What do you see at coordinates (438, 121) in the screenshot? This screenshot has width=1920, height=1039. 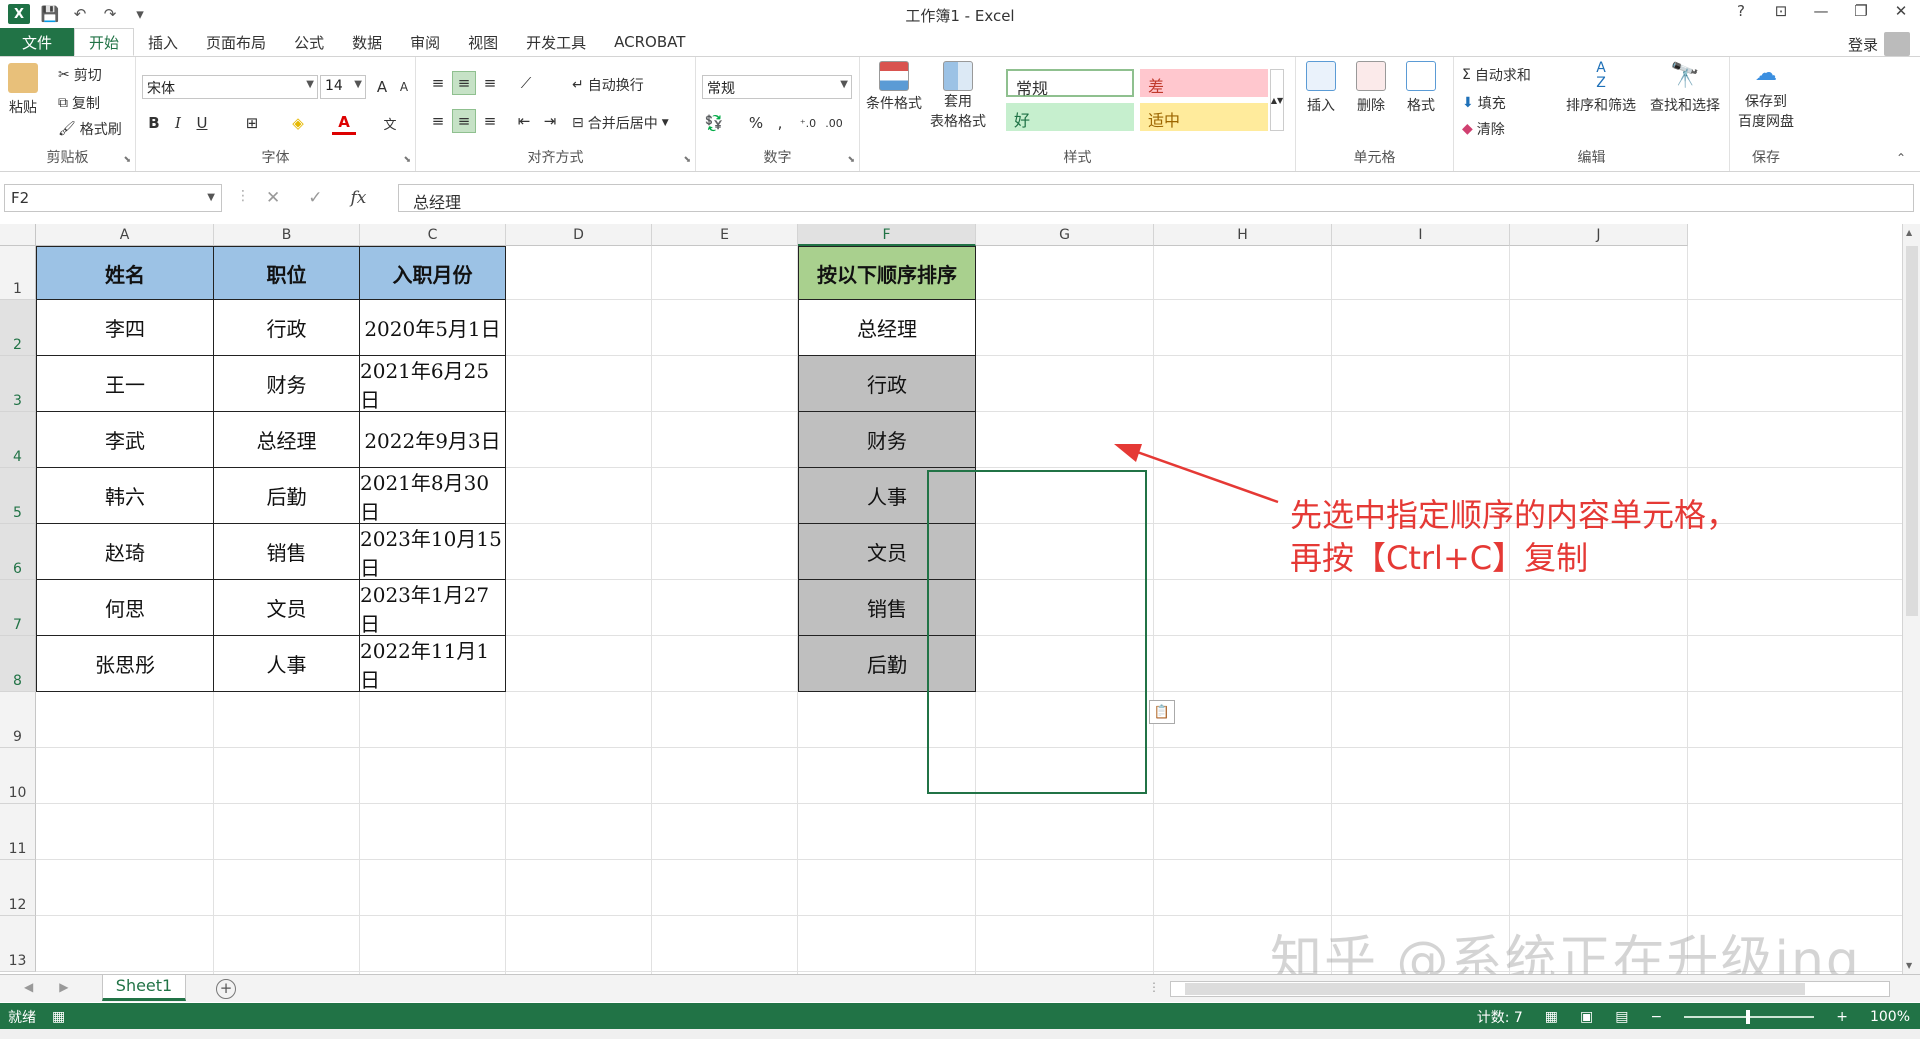 I see `align-left-icon: ≡` at bounding box center [438, 121].